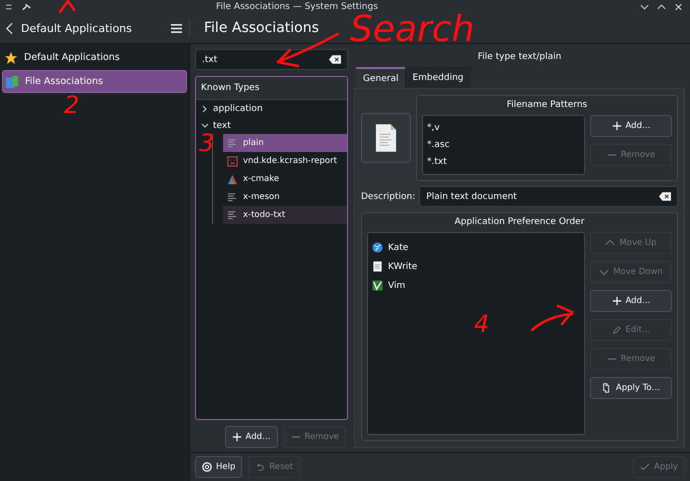 This screenshot has height=481, width=690. What do you see at coordinates (610, 243) in the screenshot?
I see `chevron-up-icon` at bounding box center [610, 243].